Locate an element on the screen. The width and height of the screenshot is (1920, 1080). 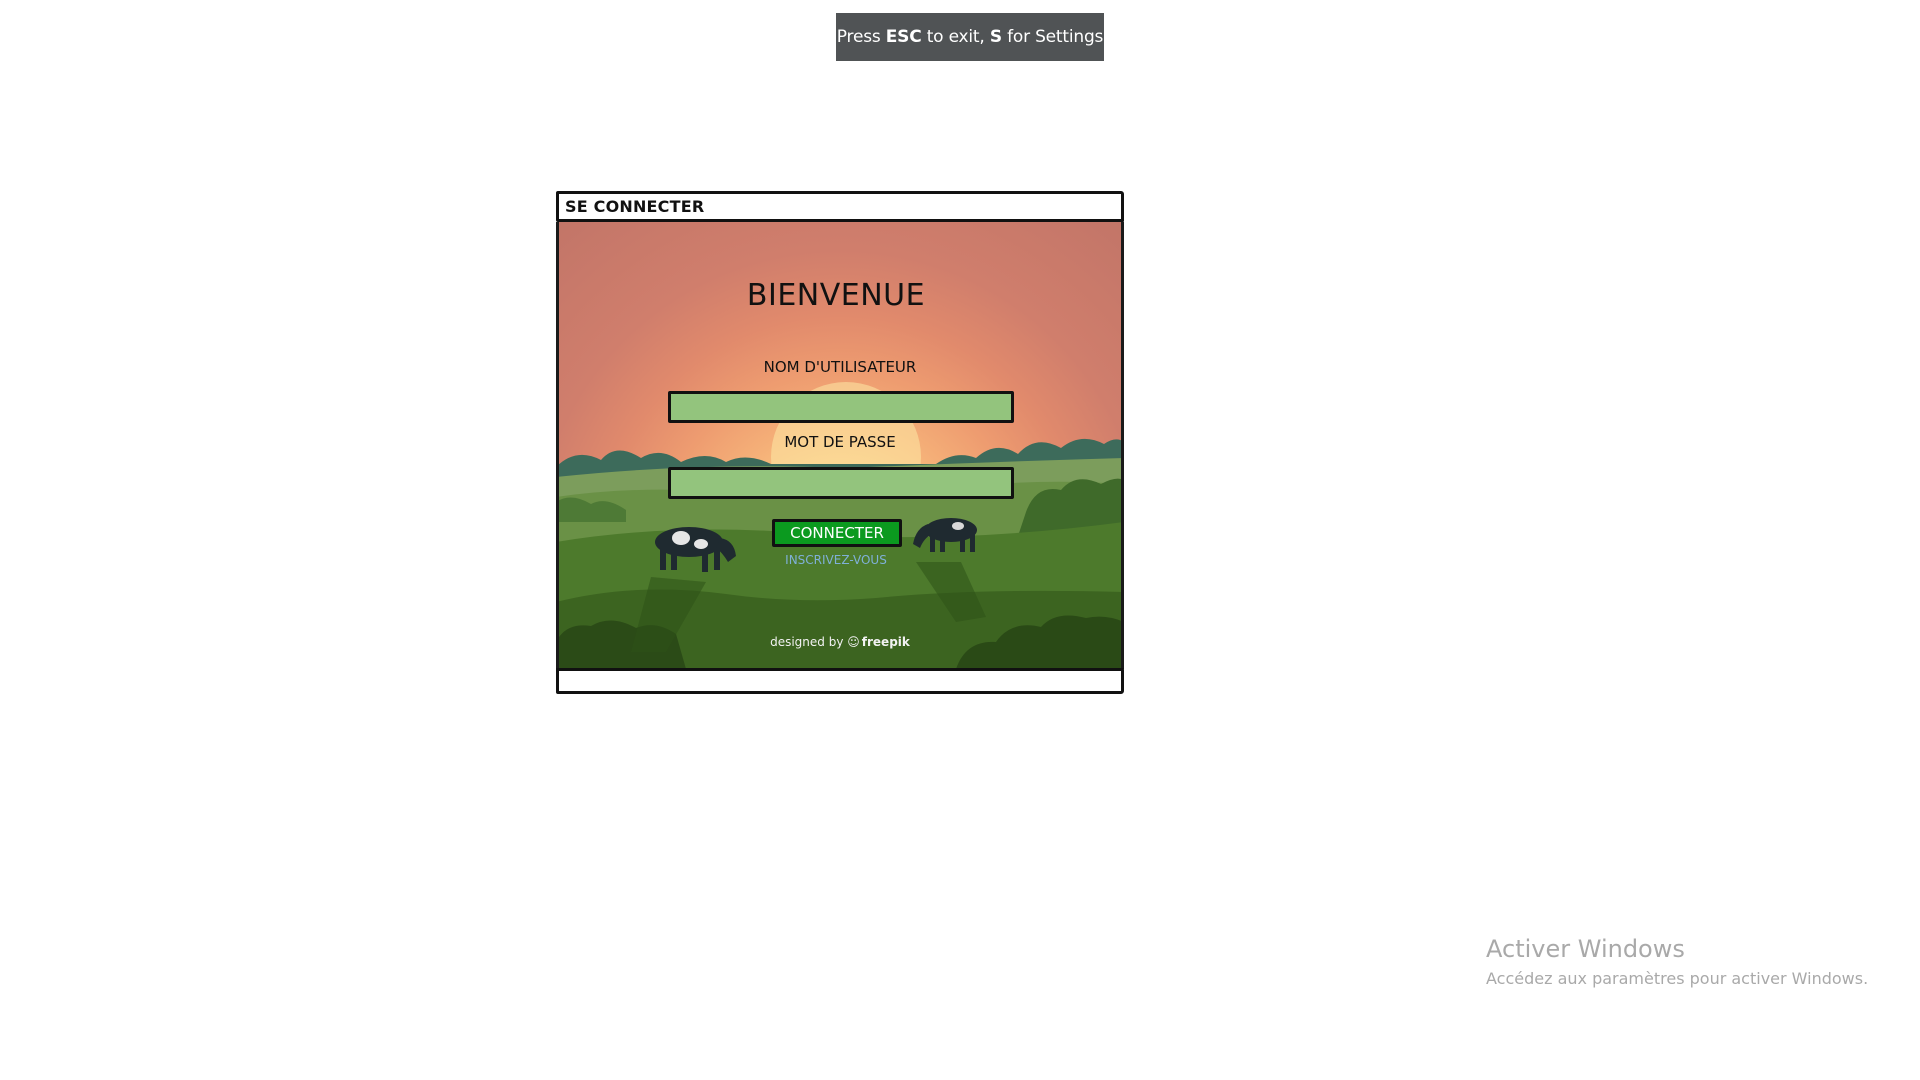
hint-s-key: S is located at coordinates (995, 37).